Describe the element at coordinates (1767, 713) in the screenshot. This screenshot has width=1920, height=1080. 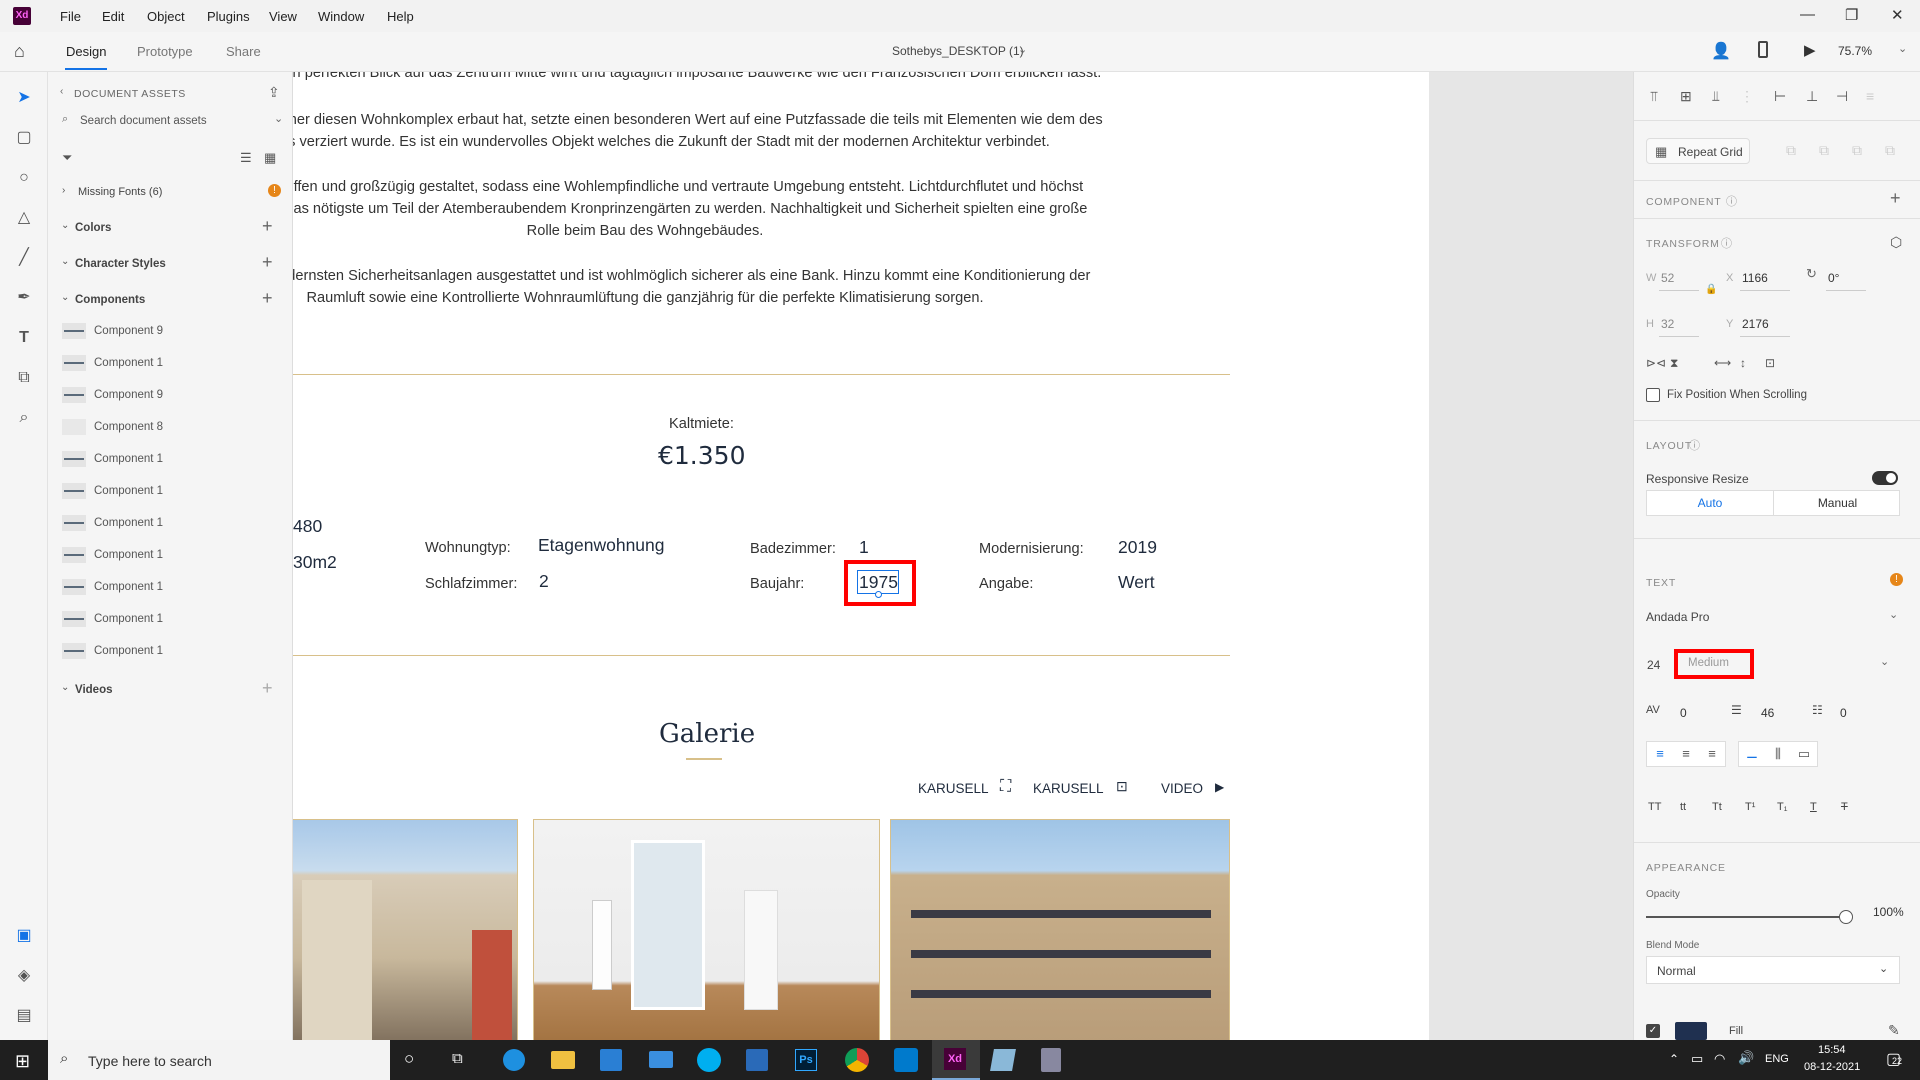
I see `line-spacing-field: 46` at that location.